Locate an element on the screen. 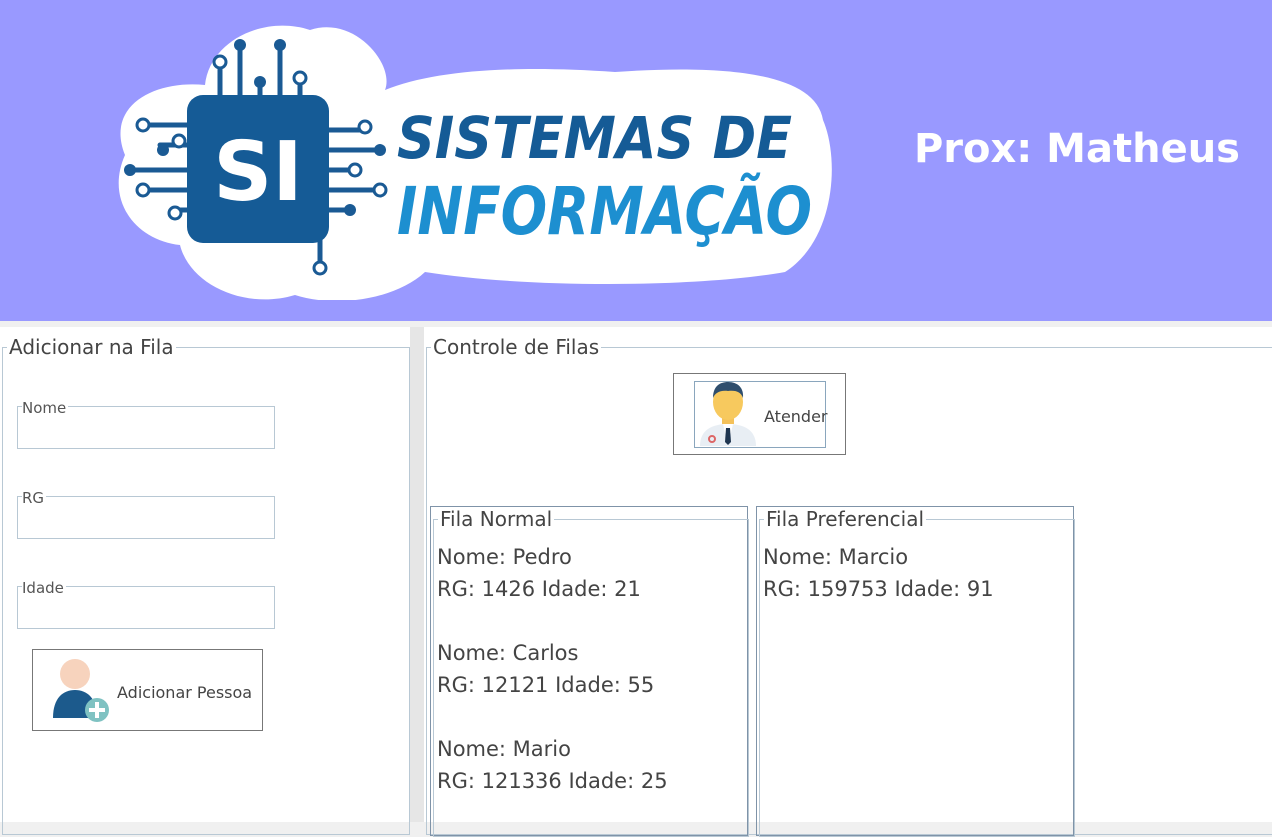 The height and width of the screenshot is (837, 1272). queue-entry-details: RG: 1426 Idade: 21 is located at coordinates (539, 589).